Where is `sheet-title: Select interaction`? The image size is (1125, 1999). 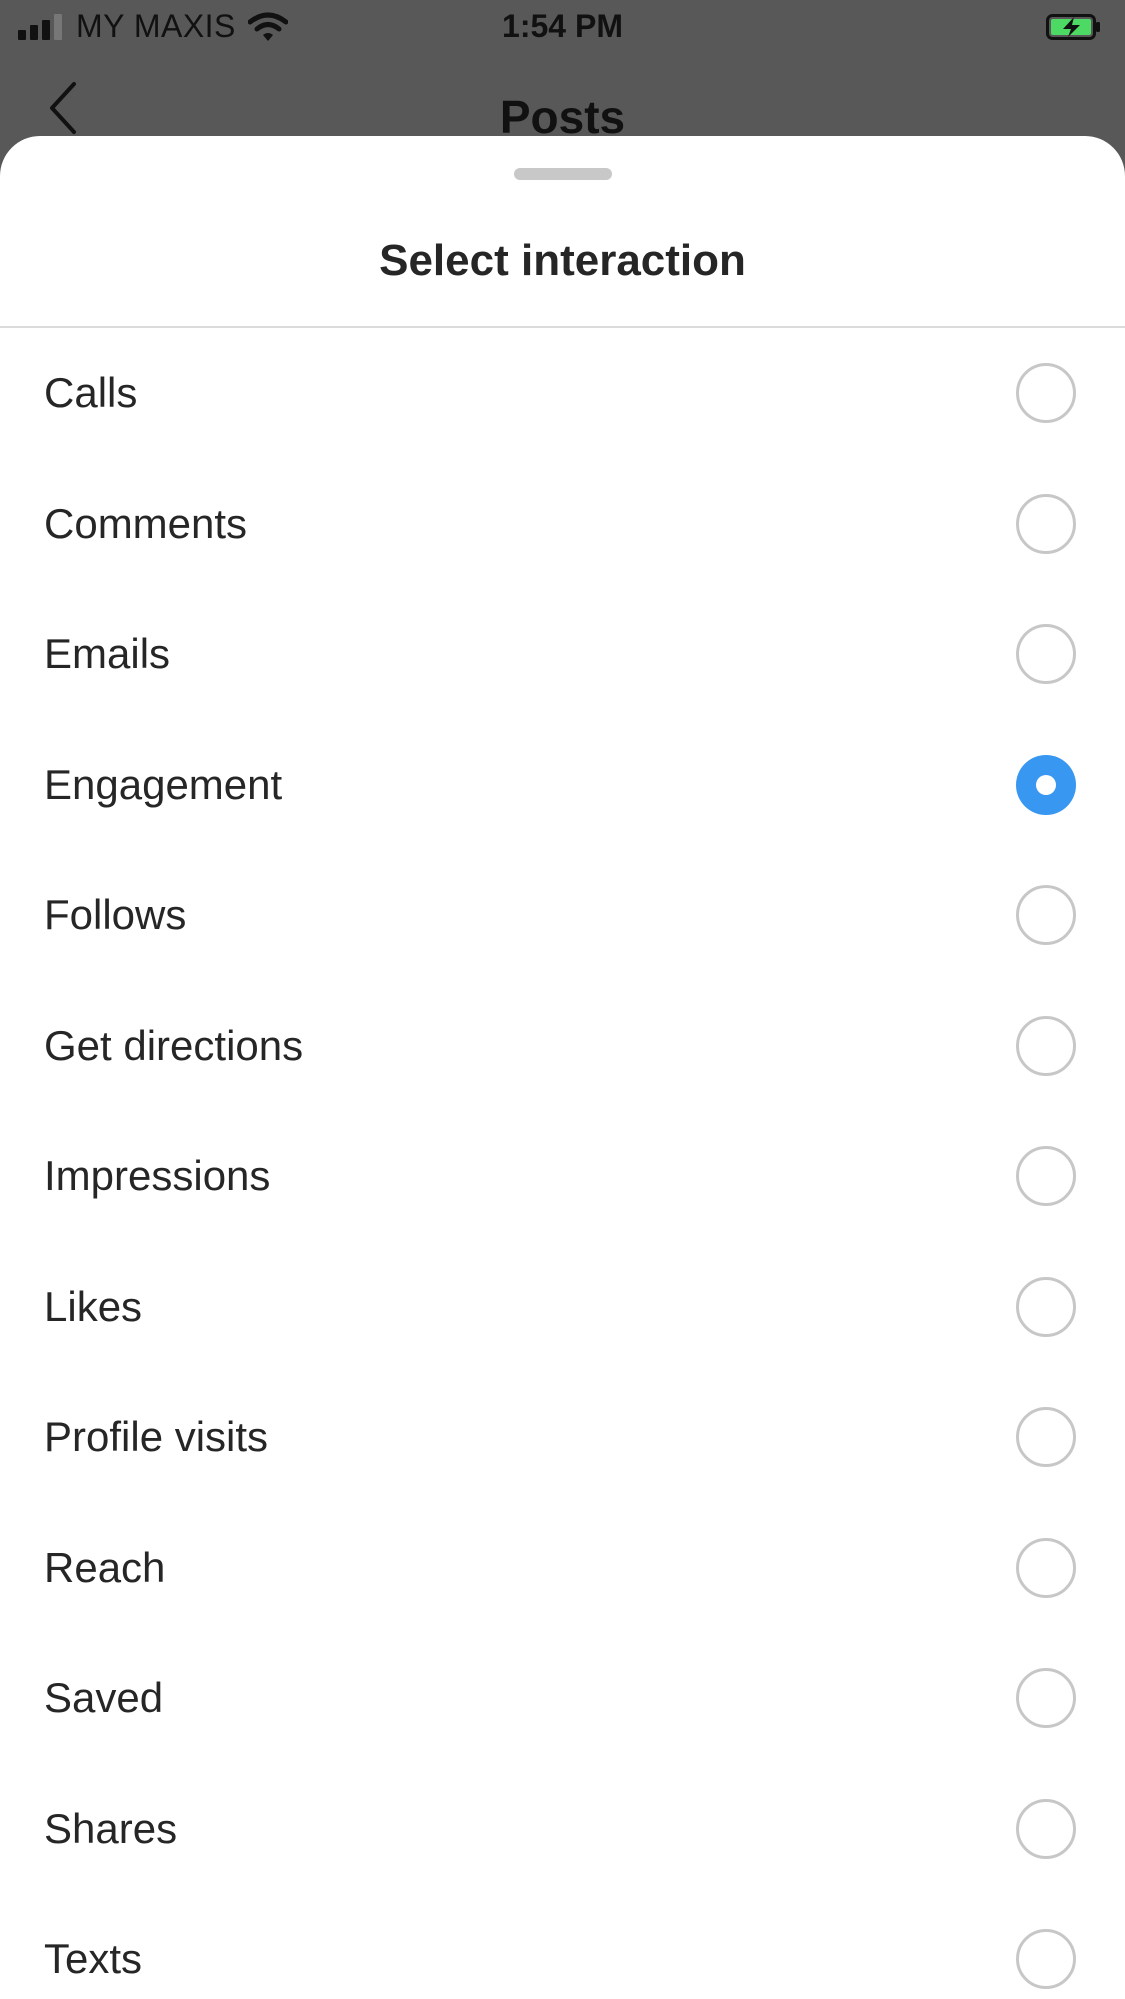 sheet-title: Select interaction is located at coordinates (562, 260).